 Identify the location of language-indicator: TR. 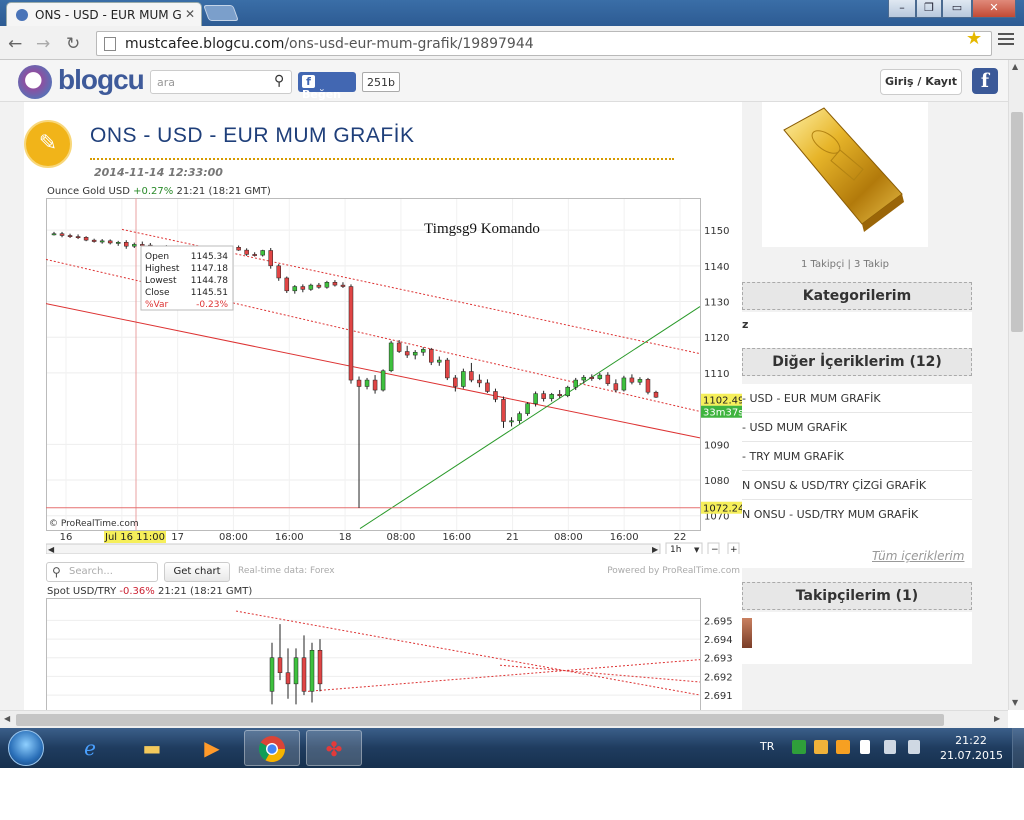
(767, 746).